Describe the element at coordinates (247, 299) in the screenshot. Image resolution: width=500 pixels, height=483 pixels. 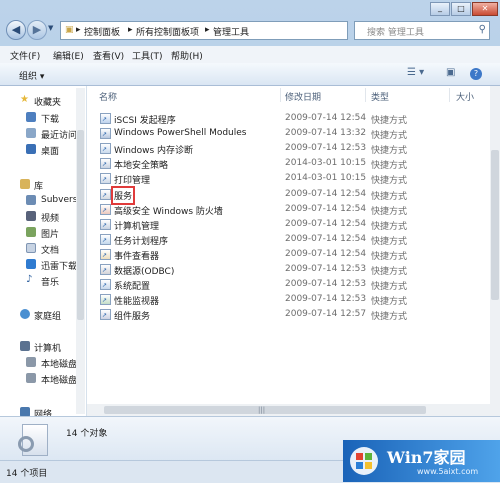
I see `file-row: ↗ 性能监视器 2009-07-14 12:53 快捷方式` at that location.